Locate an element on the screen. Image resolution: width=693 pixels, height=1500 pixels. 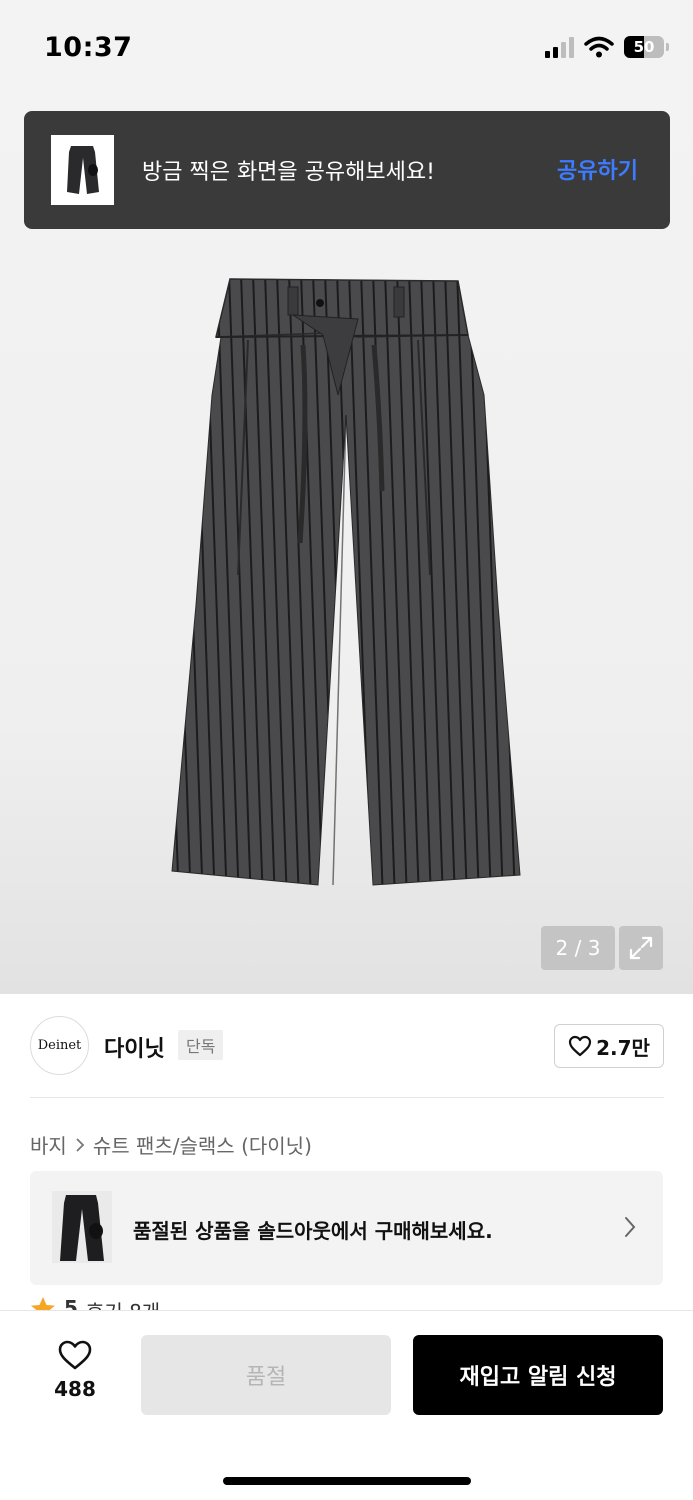
share-button: 공유하기 is located at coordinates (597, 169).